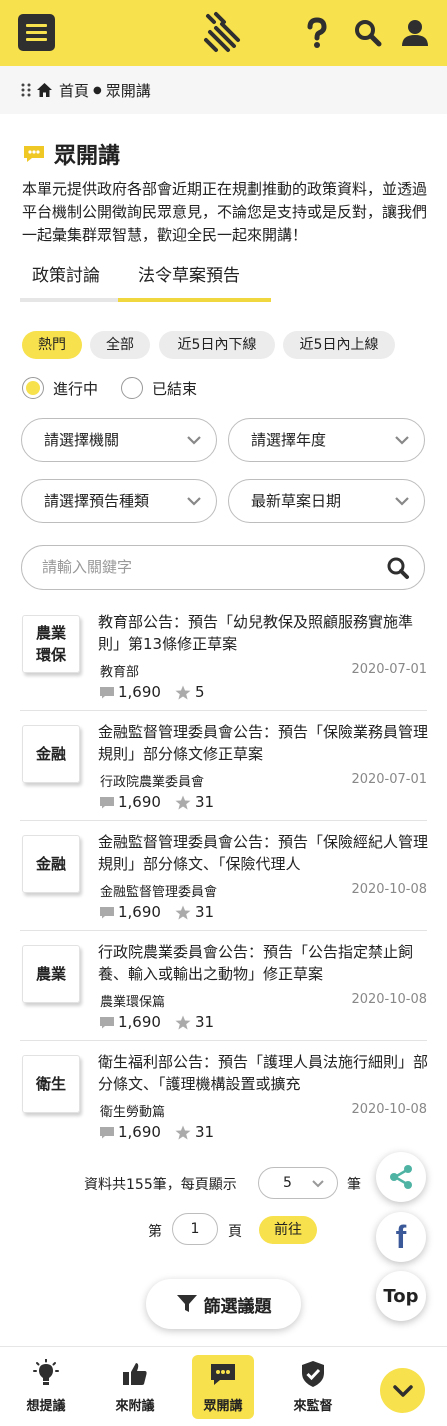 Image resolution: width=447 pixels, height=1426 pixels. I want to click on drag-dots-icon, so click(26, 90).